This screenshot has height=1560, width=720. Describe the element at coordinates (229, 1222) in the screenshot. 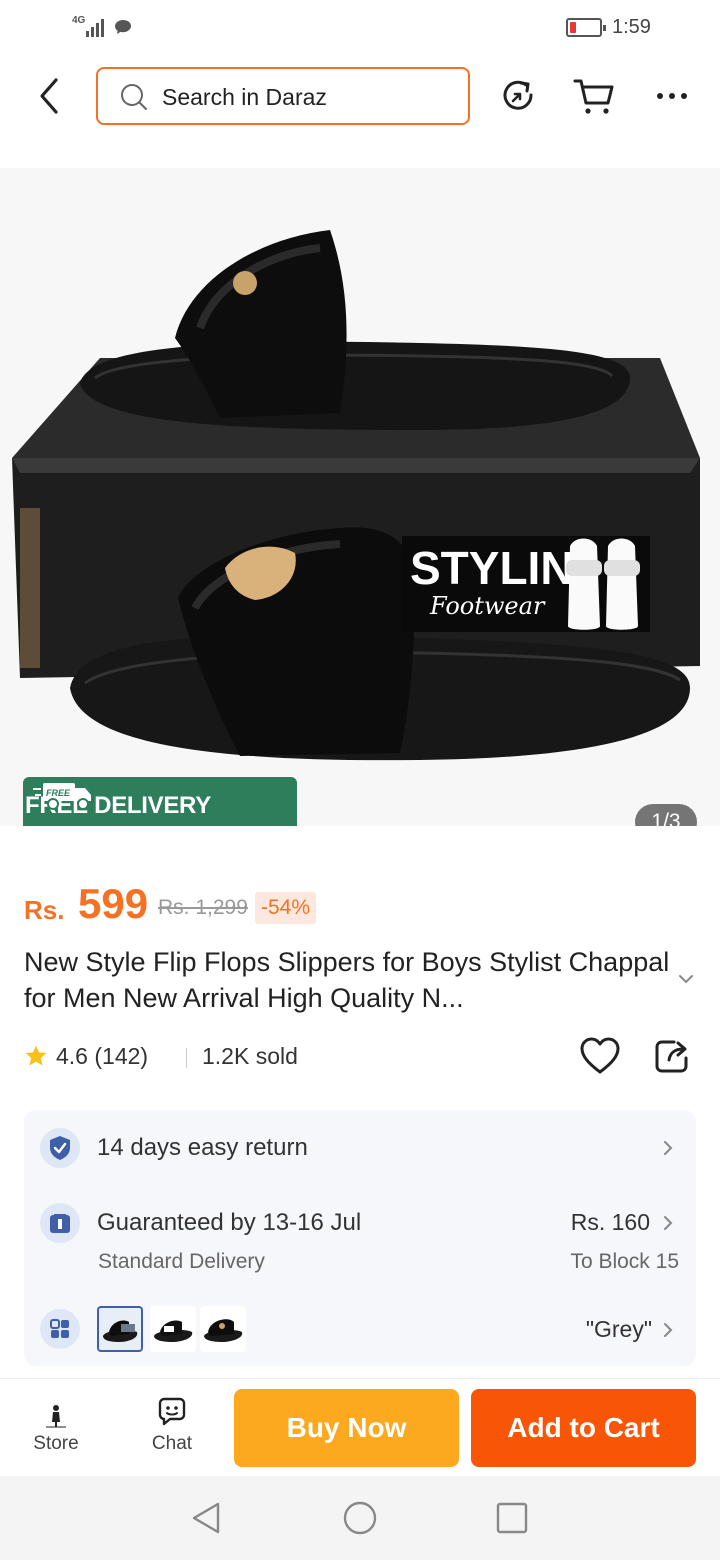

I see `delivery-guarantee: Guaranteed by 13-16 Jul` at that location.